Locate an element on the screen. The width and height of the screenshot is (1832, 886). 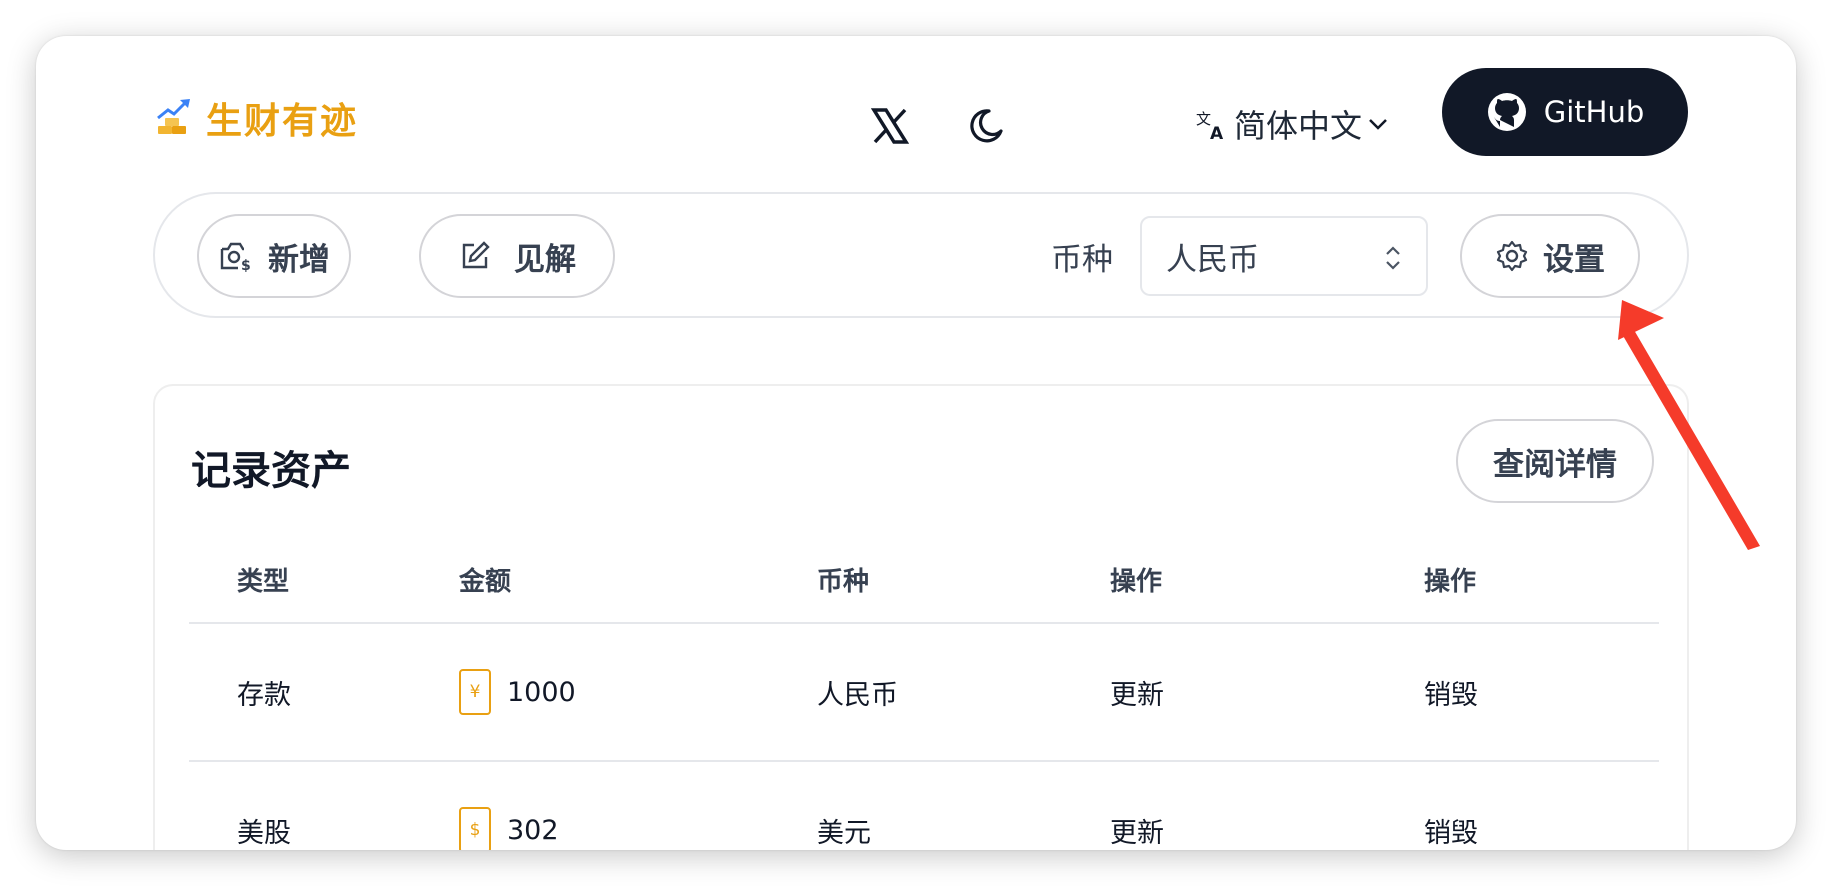
currency-value: 人民币 is located at coordinates (1212, 259).